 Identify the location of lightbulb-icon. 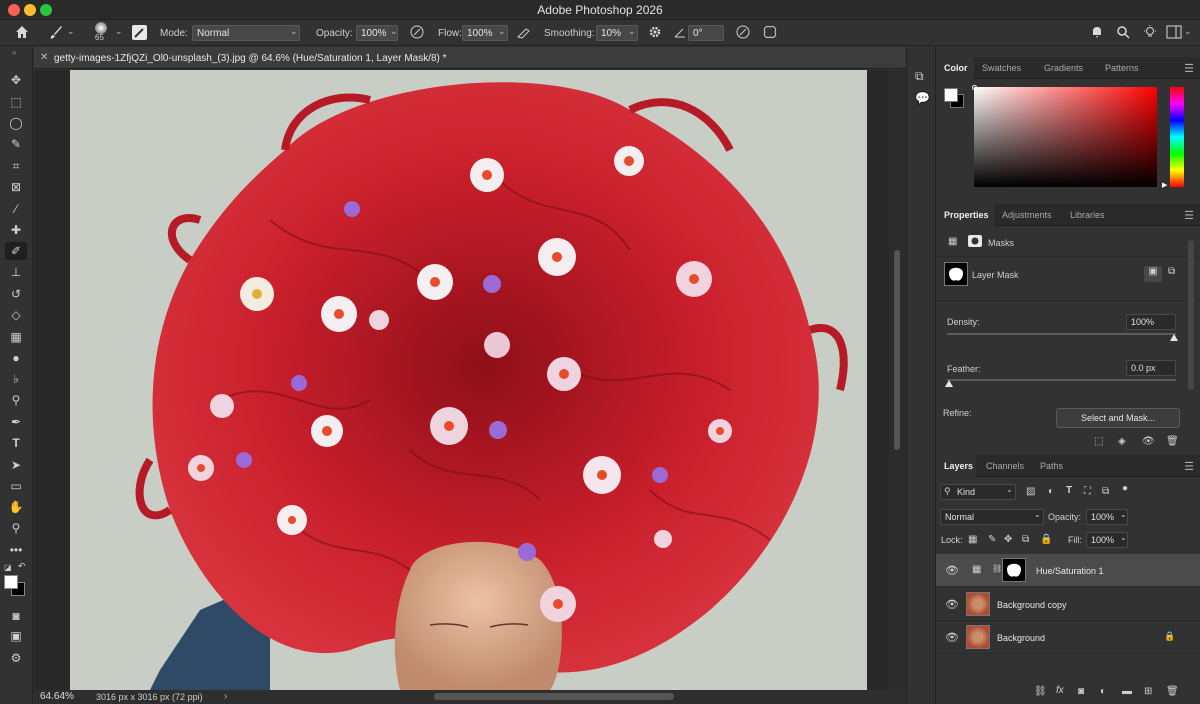
(1150, 33).